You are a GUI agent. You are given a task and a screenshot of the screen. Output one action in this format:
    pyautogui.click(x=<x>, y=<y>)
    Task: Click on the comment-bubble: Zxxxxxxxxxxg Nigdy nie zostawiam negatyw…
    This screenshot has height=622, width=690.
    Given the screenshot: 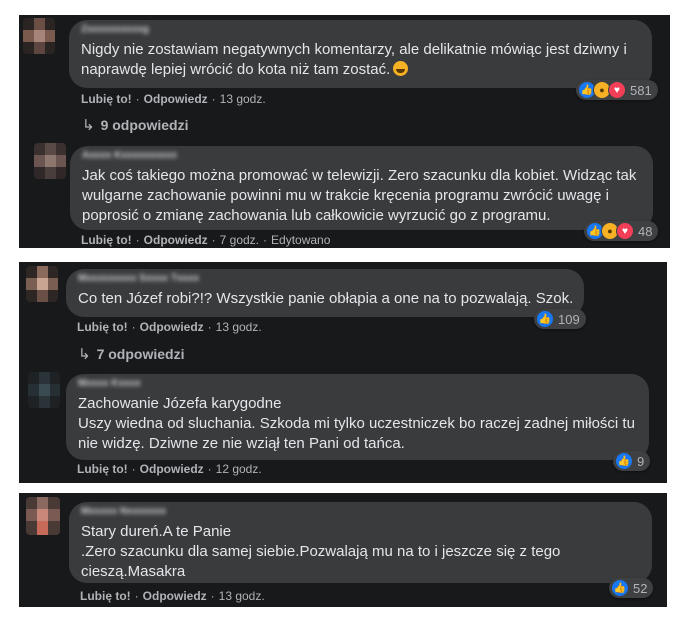 What is the action you would take?
    pyautogui.click(x=360, y=54)
    